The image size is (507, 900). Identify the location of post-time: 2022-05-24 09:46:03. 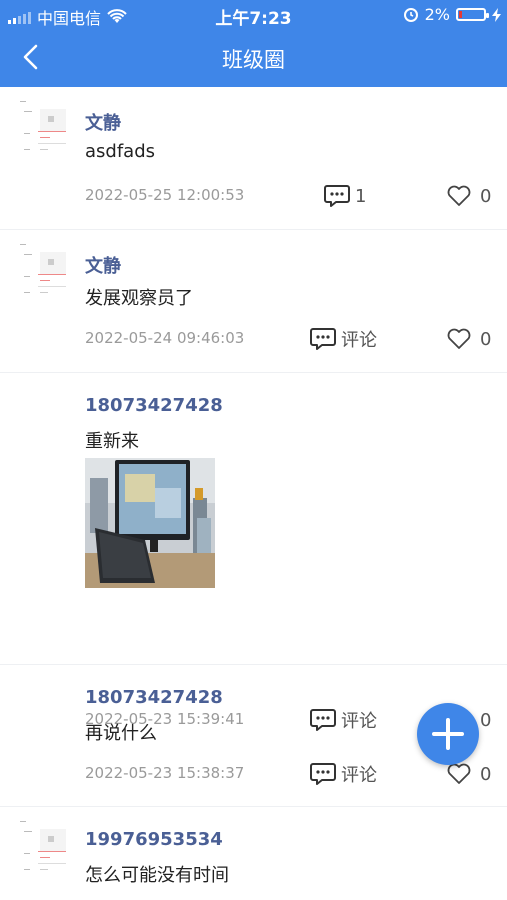
(165, 338).